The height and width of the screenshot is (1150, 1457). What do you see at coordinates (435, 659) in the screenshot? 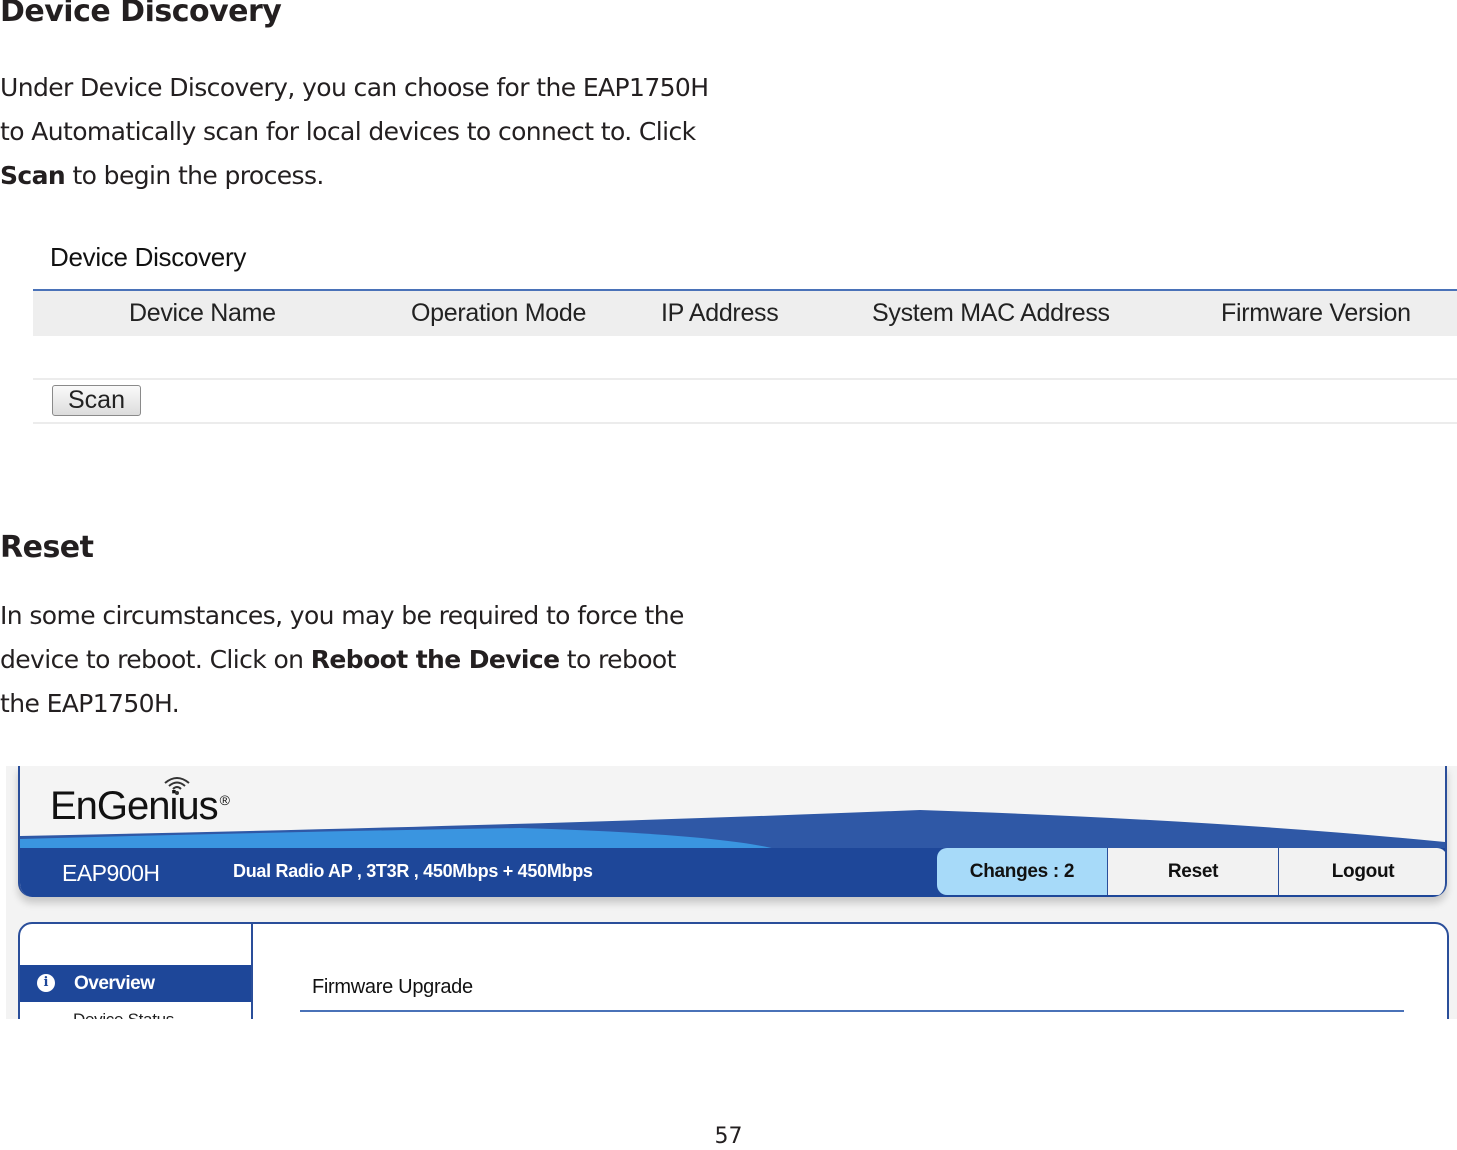
I see `para-bold-reboot: Reboot the Device` at bounding box center [435, 659].